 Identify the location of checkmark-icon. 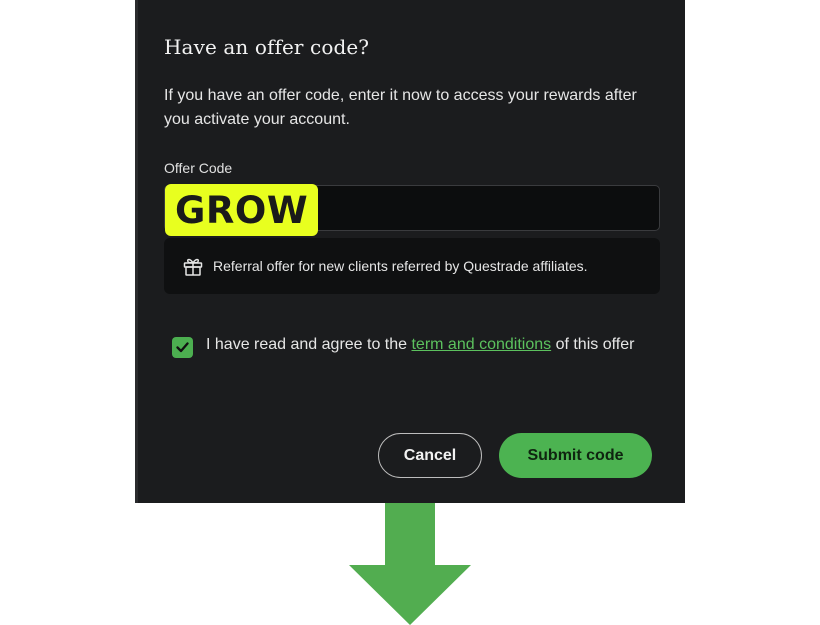
(182, 347).